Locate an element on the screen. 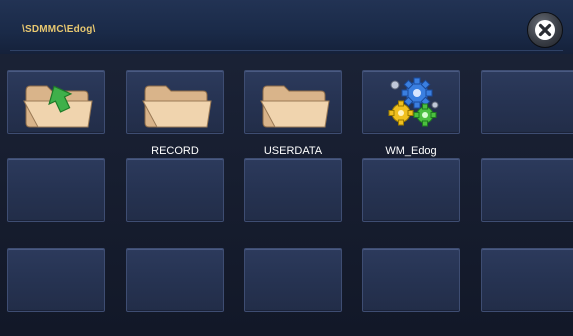 The width and height of the screenshot is (573, 336). folder-up-tile is located at coordinates (56, 102).